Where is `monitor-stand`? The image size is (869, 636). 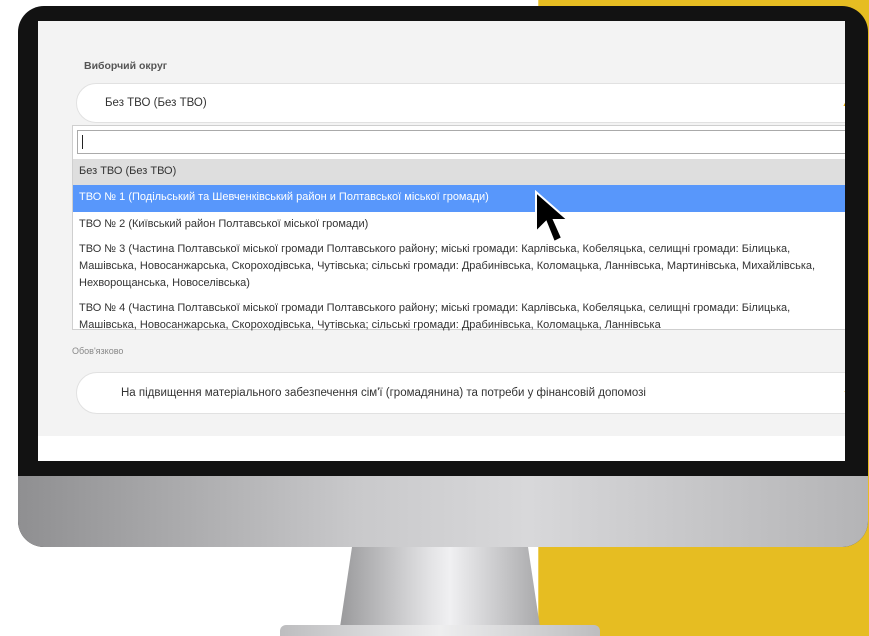 monitor-stand is located at coordinates (440, 587).